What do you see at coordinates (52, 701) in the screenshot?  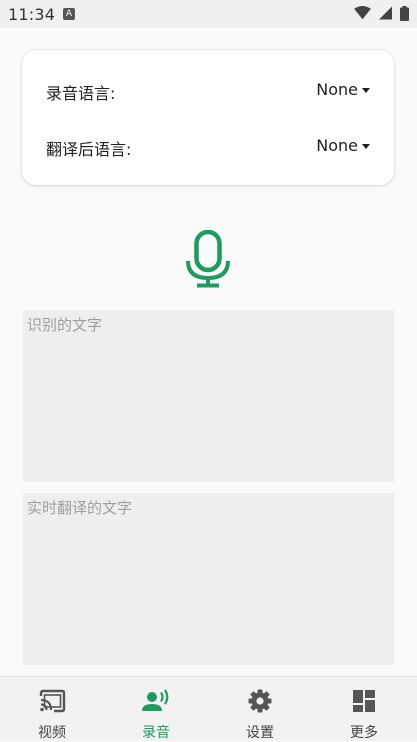 I see `cast-icon` at bounding box center [52, 701].